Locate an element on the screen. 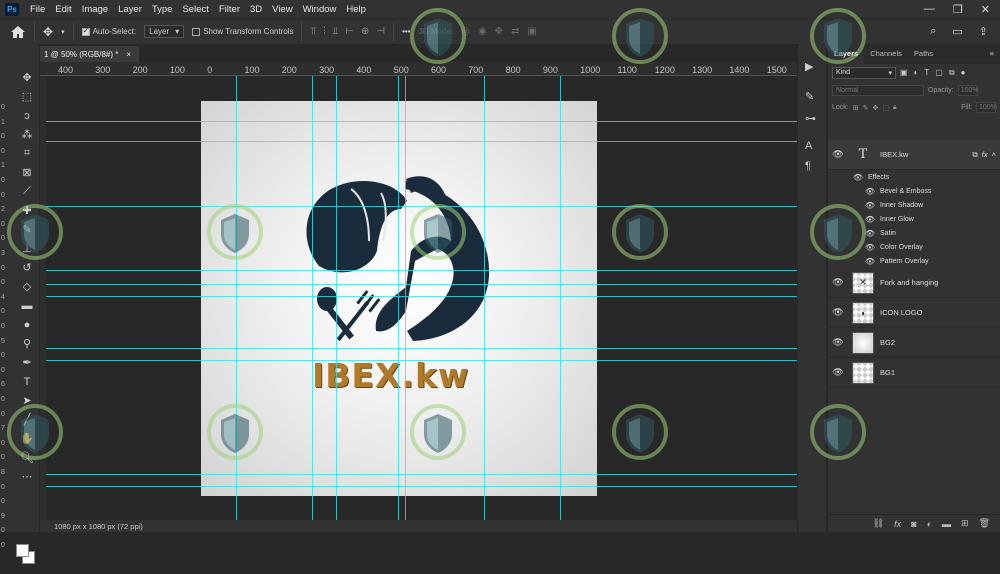 The width and height of the screenshot is (1000, 574). character-panel-icon: A is located at coordinates (808, 146).